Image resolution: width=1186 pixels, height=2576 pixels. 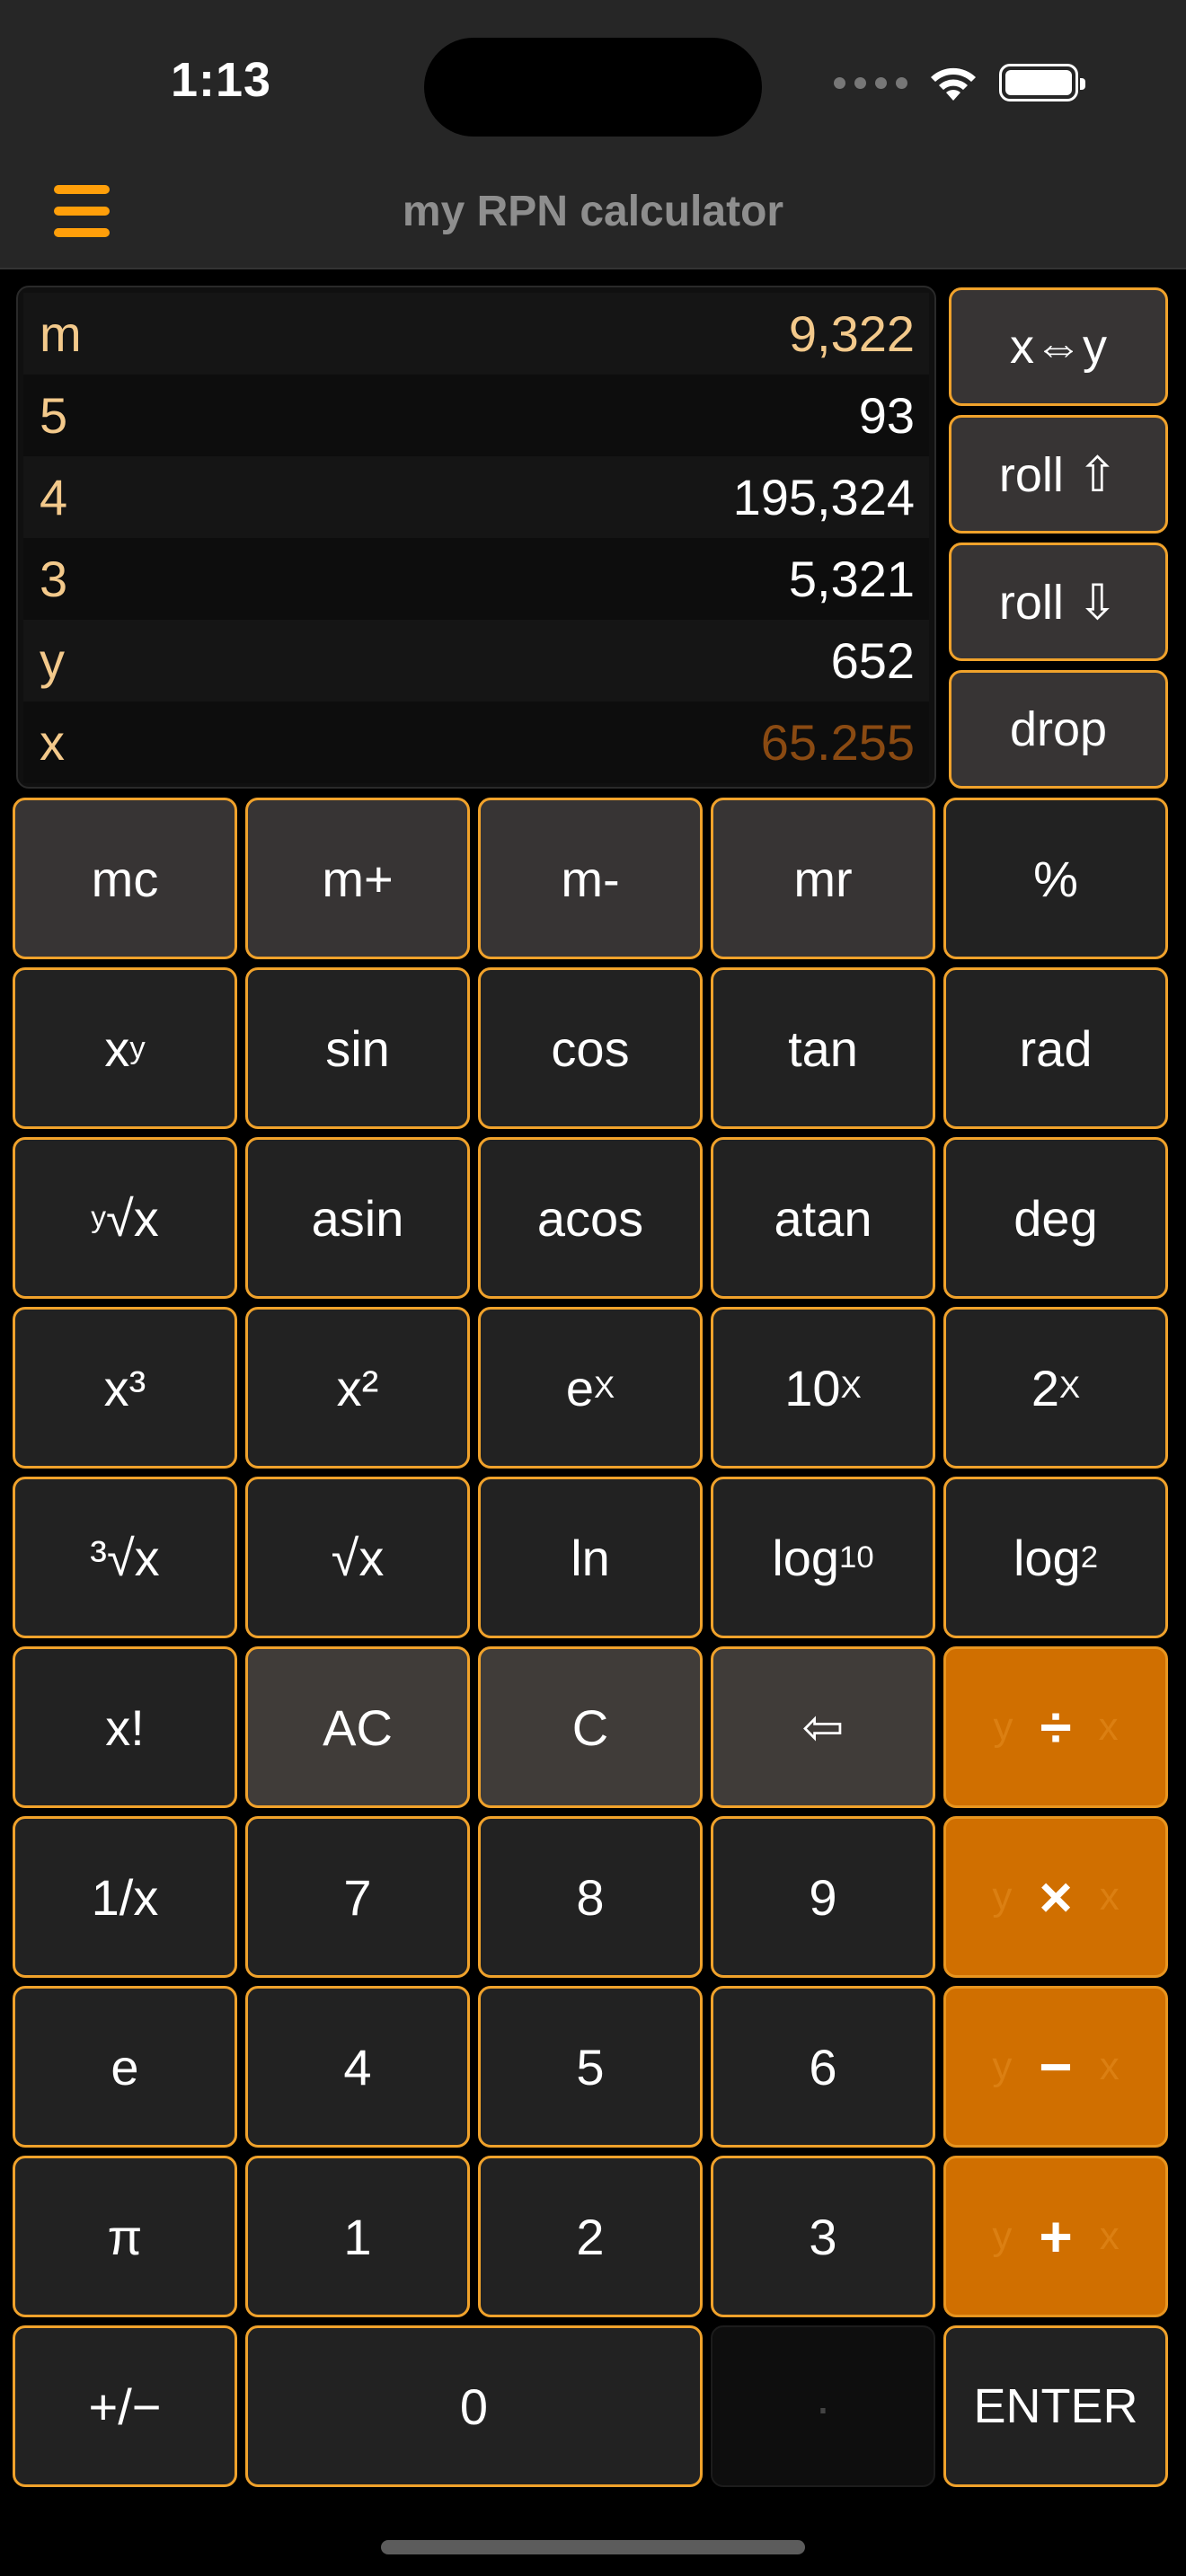 I want to click on digit-3-button: 3, so click(x=823, y=2236).